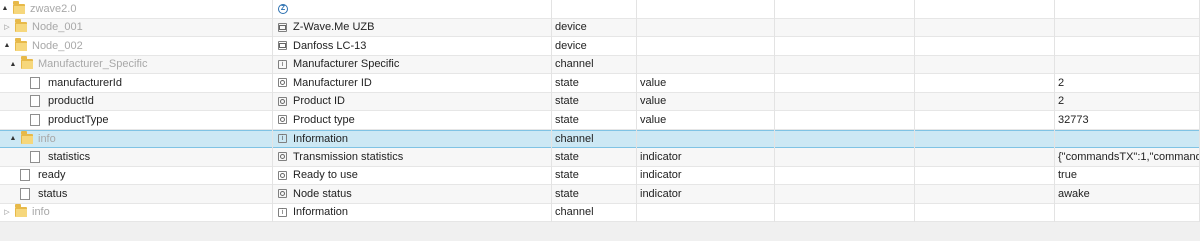 The image size is (1200, 241). I want to click on object-name: Product type, so click(324, 119).